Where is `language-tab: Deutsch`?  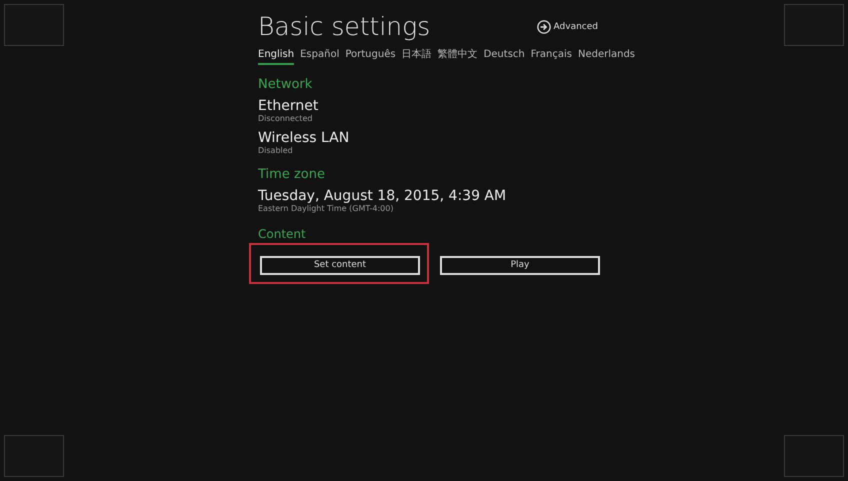
language-tab: Deutsch is located at coordinates (504, 56).